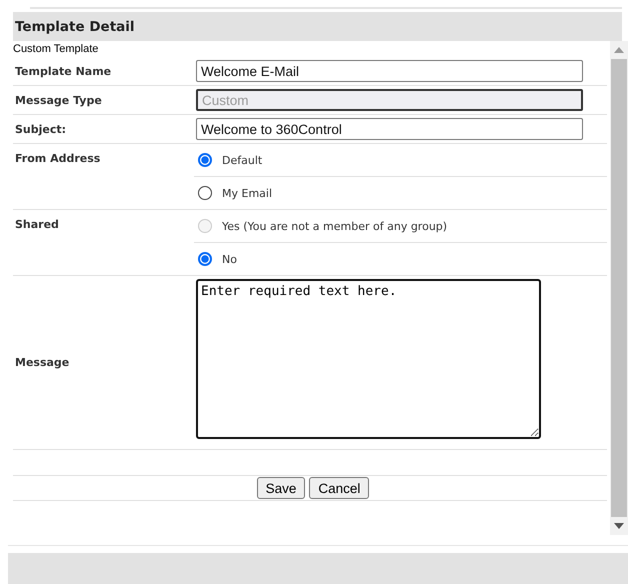 The image size is (628, 584). Describe the element at coordinates (103, 129) in the screenshot. I see `field-label: Subject:` at that location.